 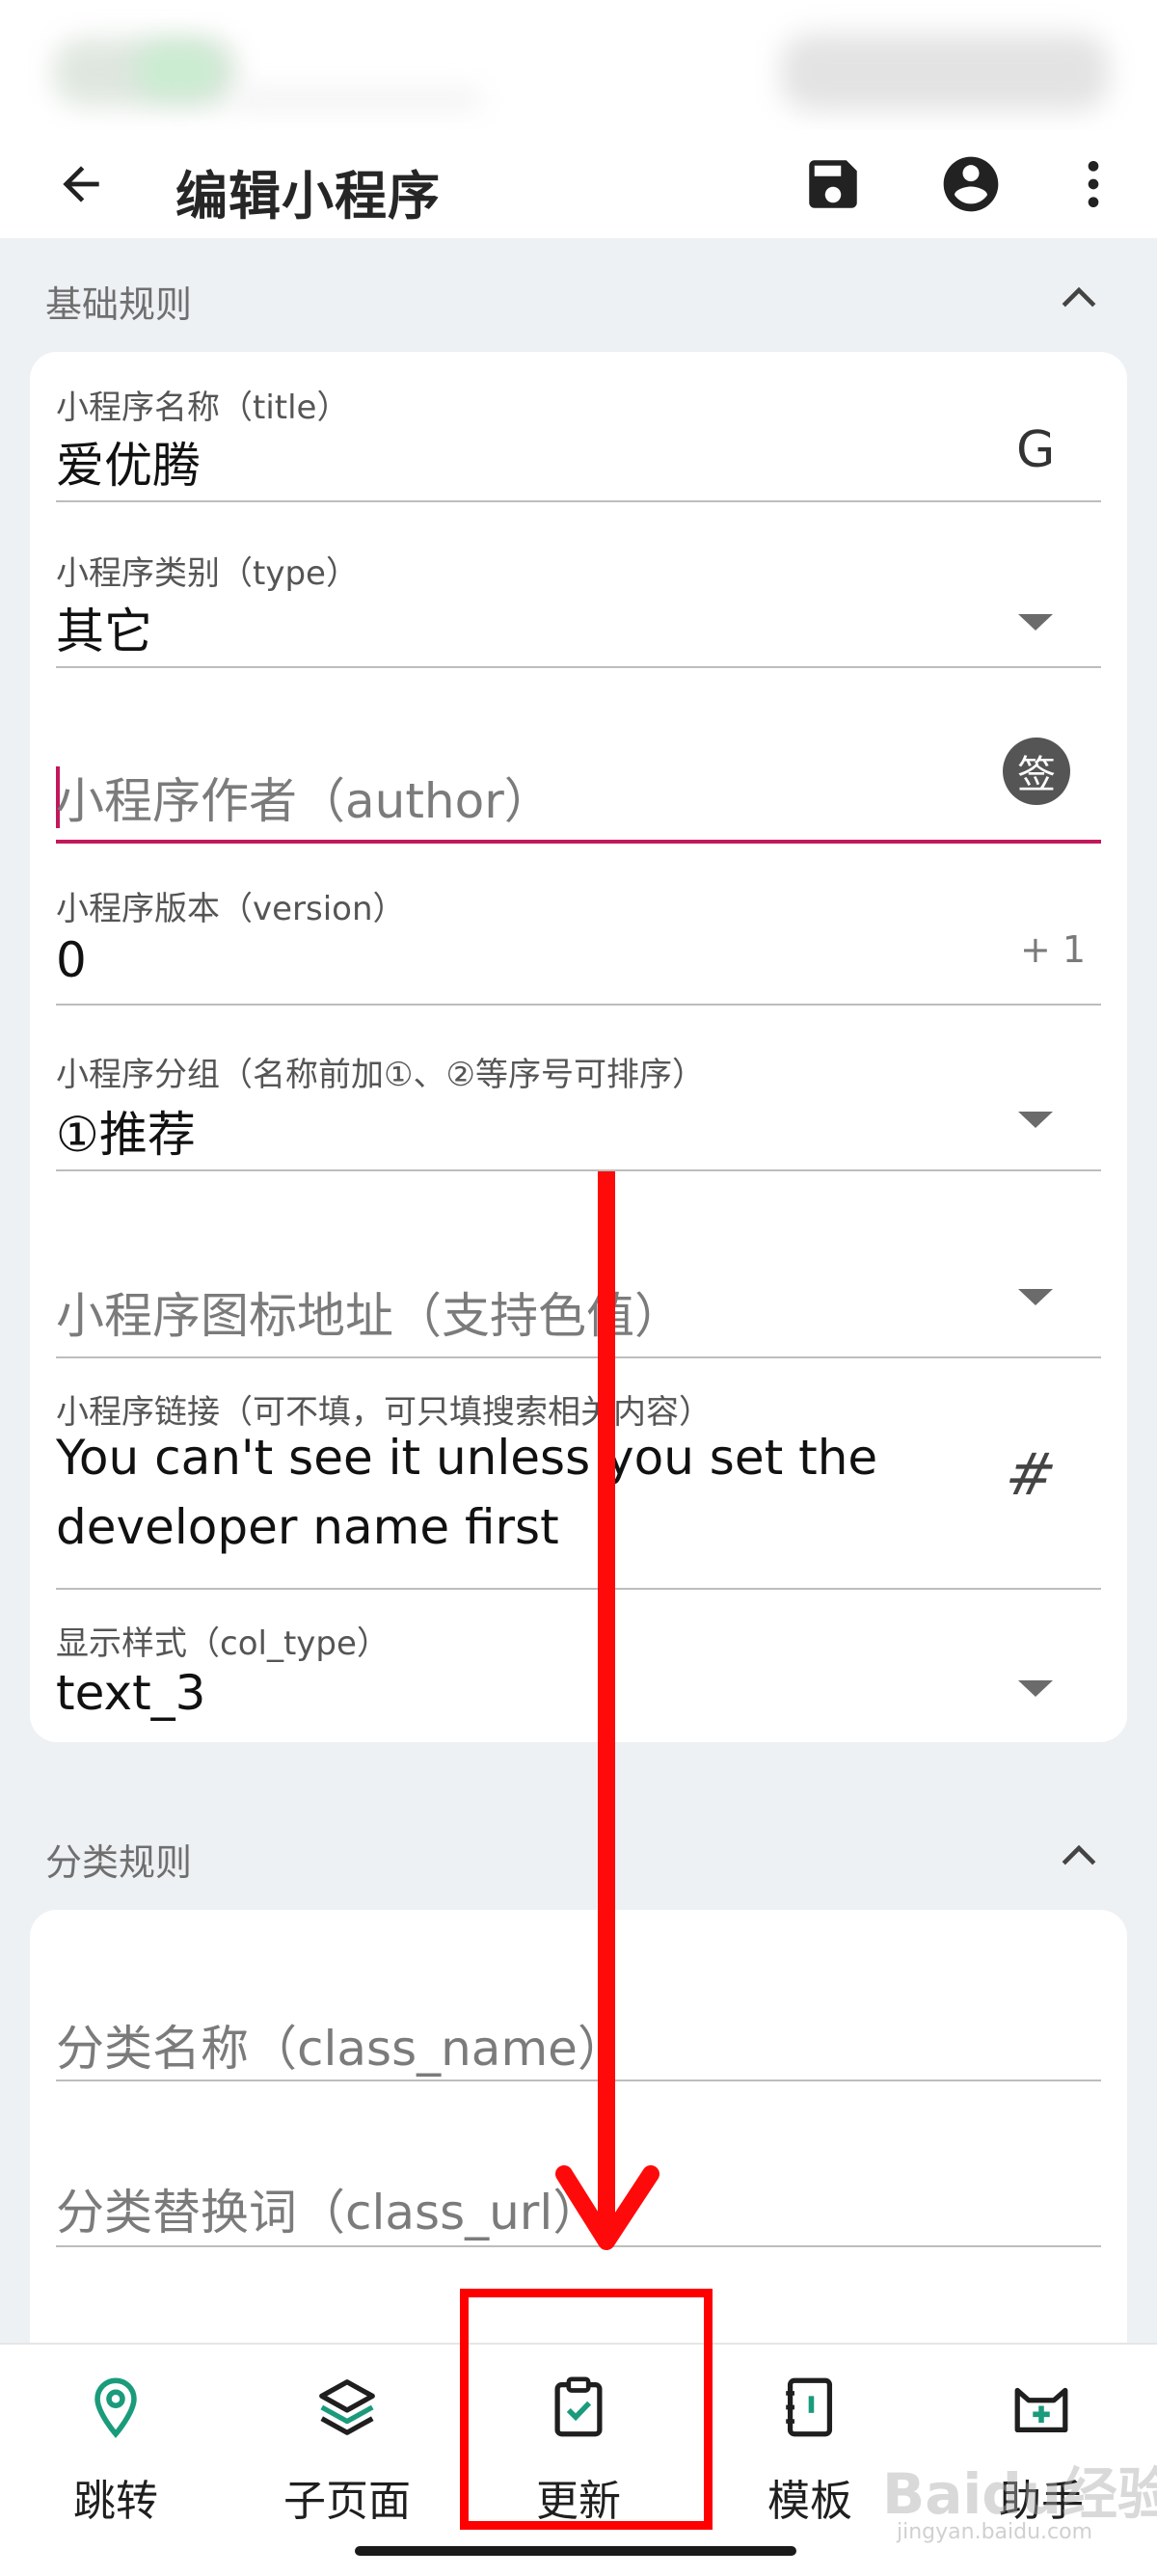 I want to click on status-bar-right-blur, so click(x=945, y=73).